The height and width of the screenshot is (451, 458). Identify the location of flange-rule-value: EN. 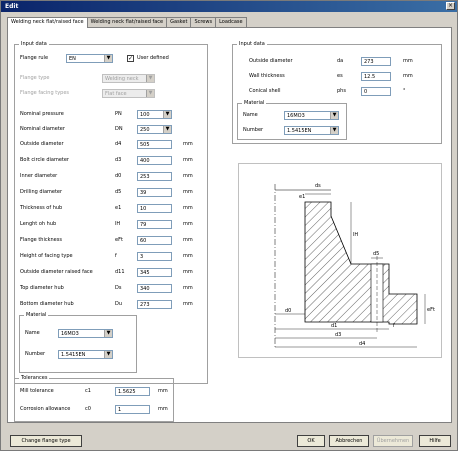
(72, 59).